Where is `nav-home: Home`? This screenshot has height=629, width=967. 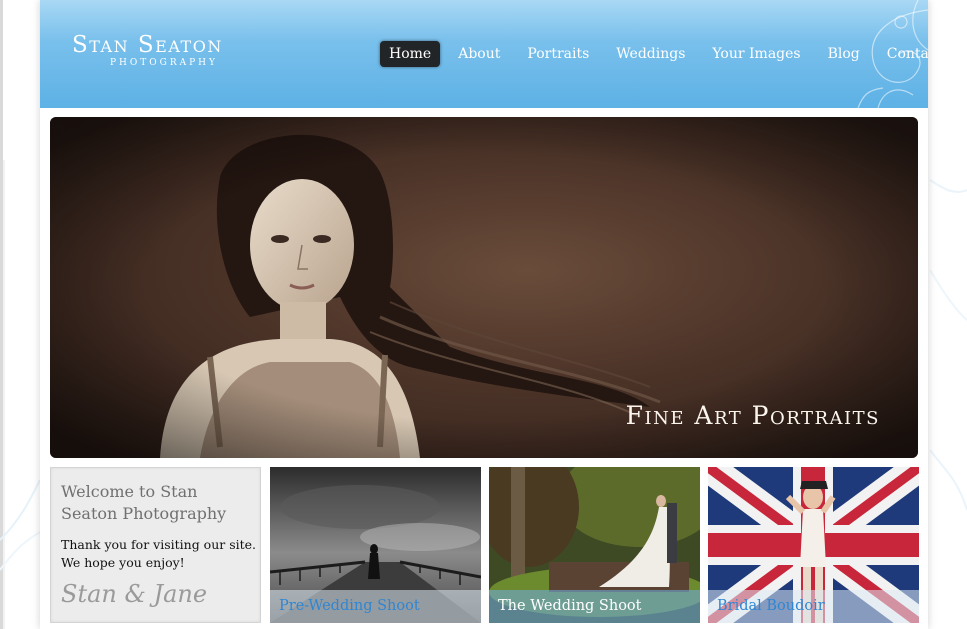
nav-home: Home is located at coordinates (410, 54).